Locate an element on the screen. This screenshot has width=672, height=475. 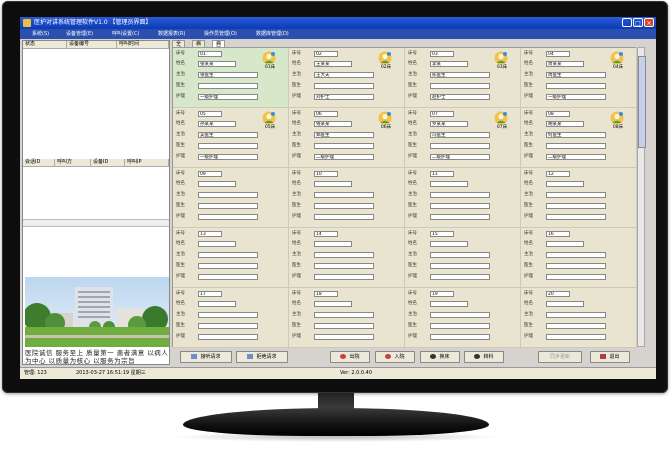
bed-card: 床号 19 姓名 主治 医生 护理 is located at coordinates (463, 318).